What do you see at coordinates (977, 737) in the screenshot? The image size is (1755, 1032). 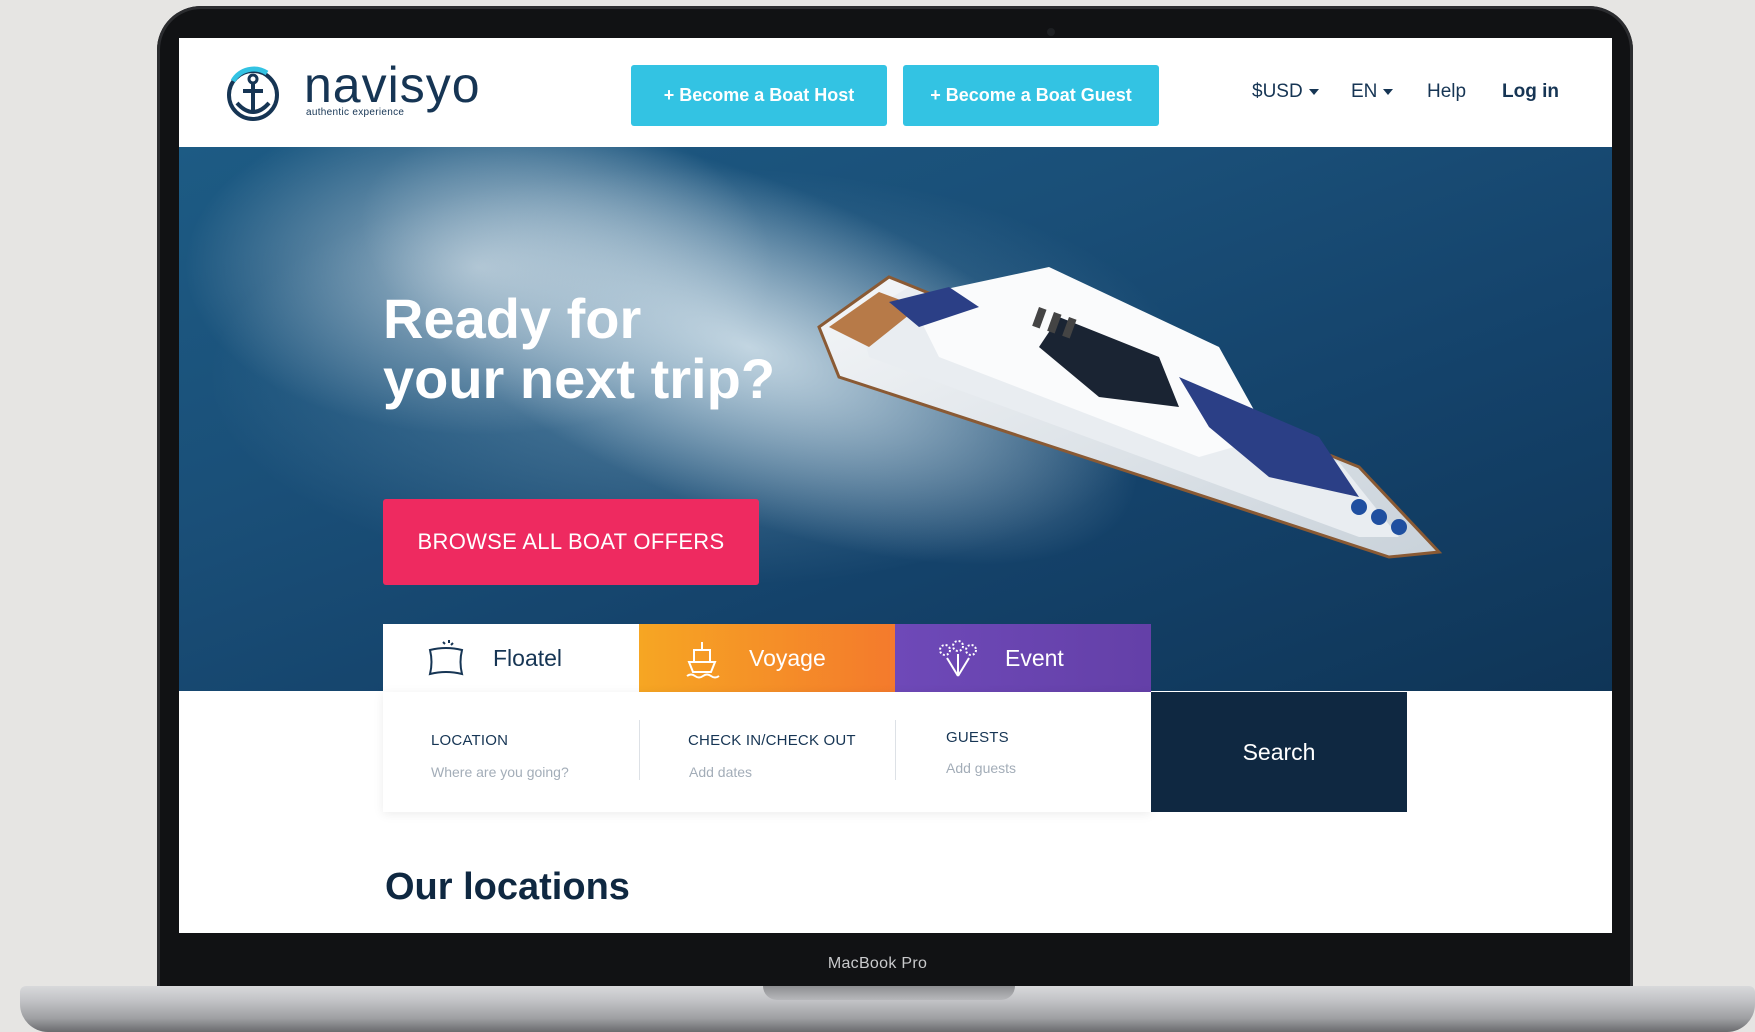 I see `guests-label: GUESTS` at bounding box center [977, 737].